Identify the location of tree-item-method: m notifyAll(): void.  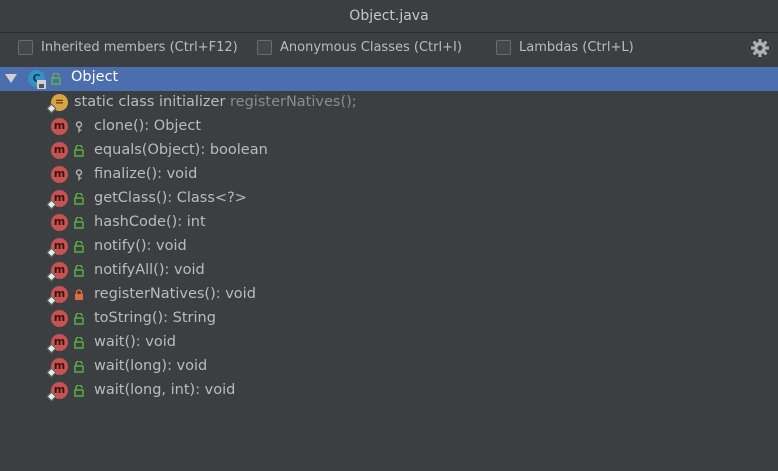
(389, 271).